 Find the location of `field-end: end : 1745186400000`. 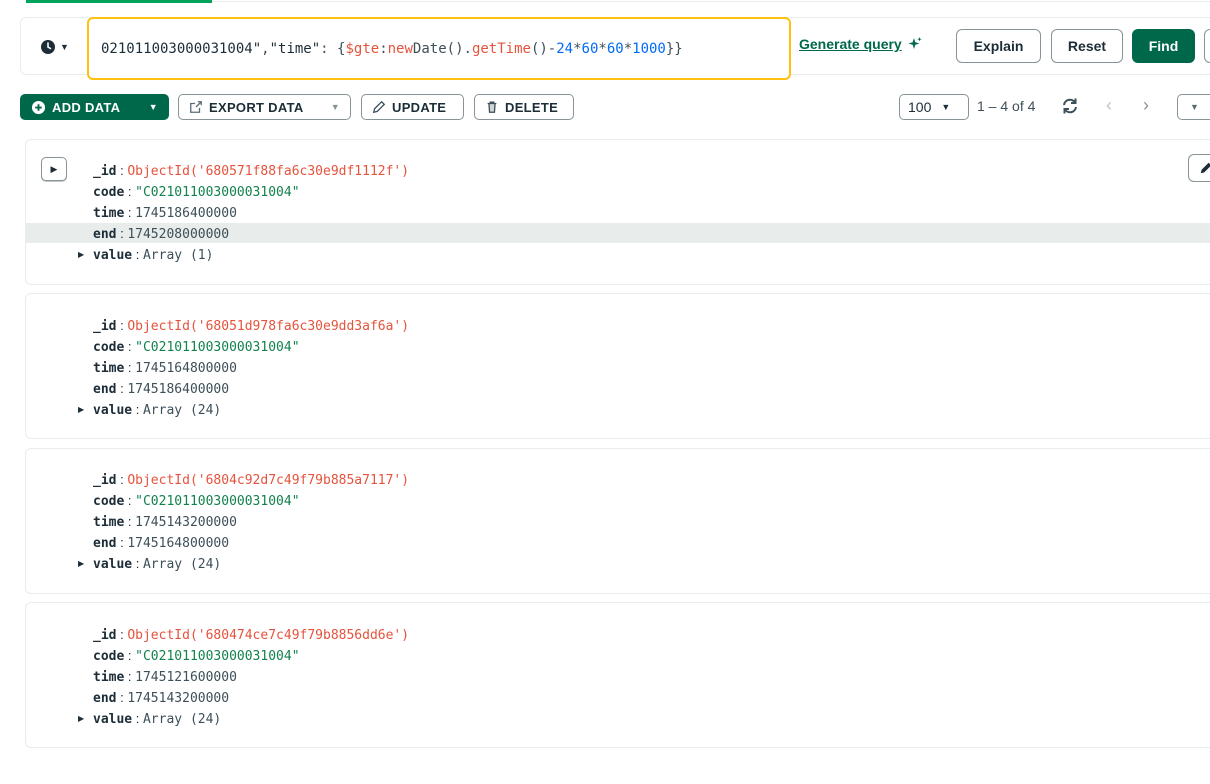

field-end: end : 1745186400000 is located at coordinates (161, 389).